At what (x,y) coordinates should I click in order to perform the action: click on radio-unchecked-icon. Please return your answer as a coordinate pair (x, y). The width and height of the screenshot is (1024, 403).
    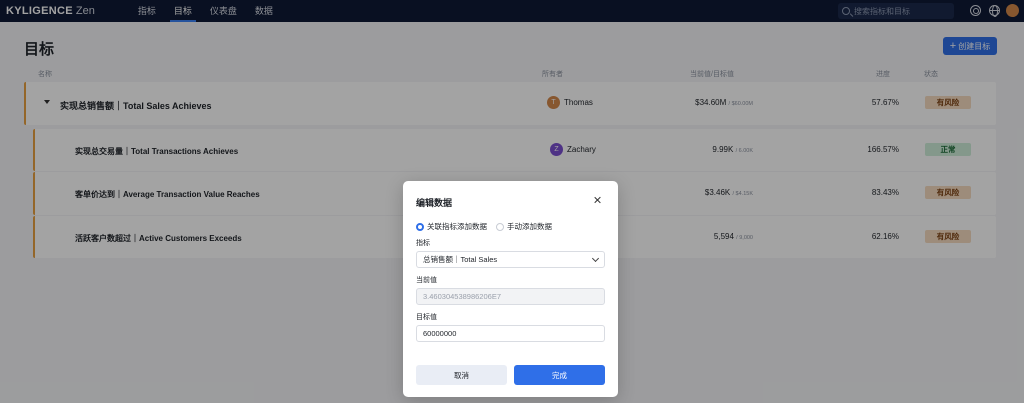
    Looking at the image, I should click on (500, 226).